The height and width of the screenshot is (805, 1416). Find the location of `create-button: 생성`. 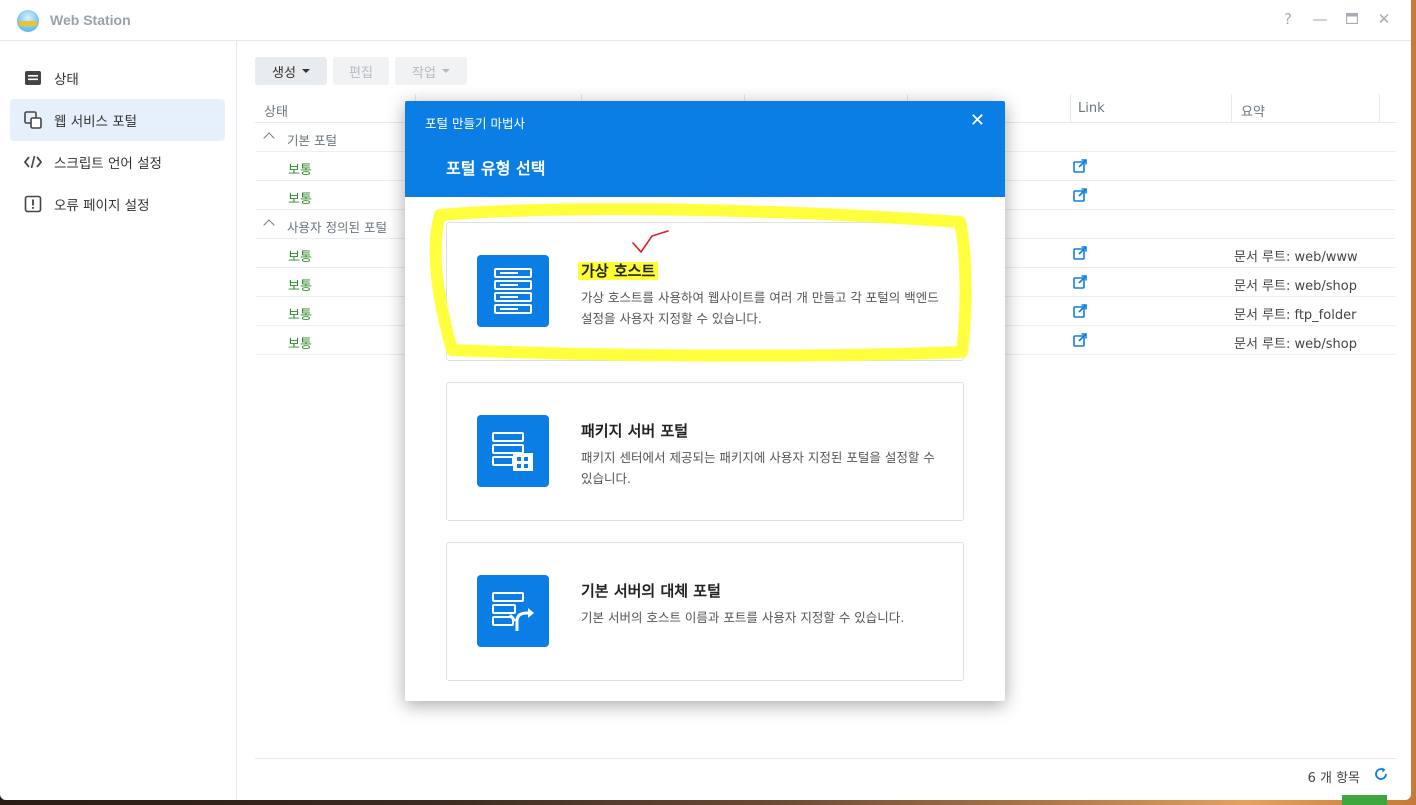

create-button: 생성 is located at coordinates (291, 71).